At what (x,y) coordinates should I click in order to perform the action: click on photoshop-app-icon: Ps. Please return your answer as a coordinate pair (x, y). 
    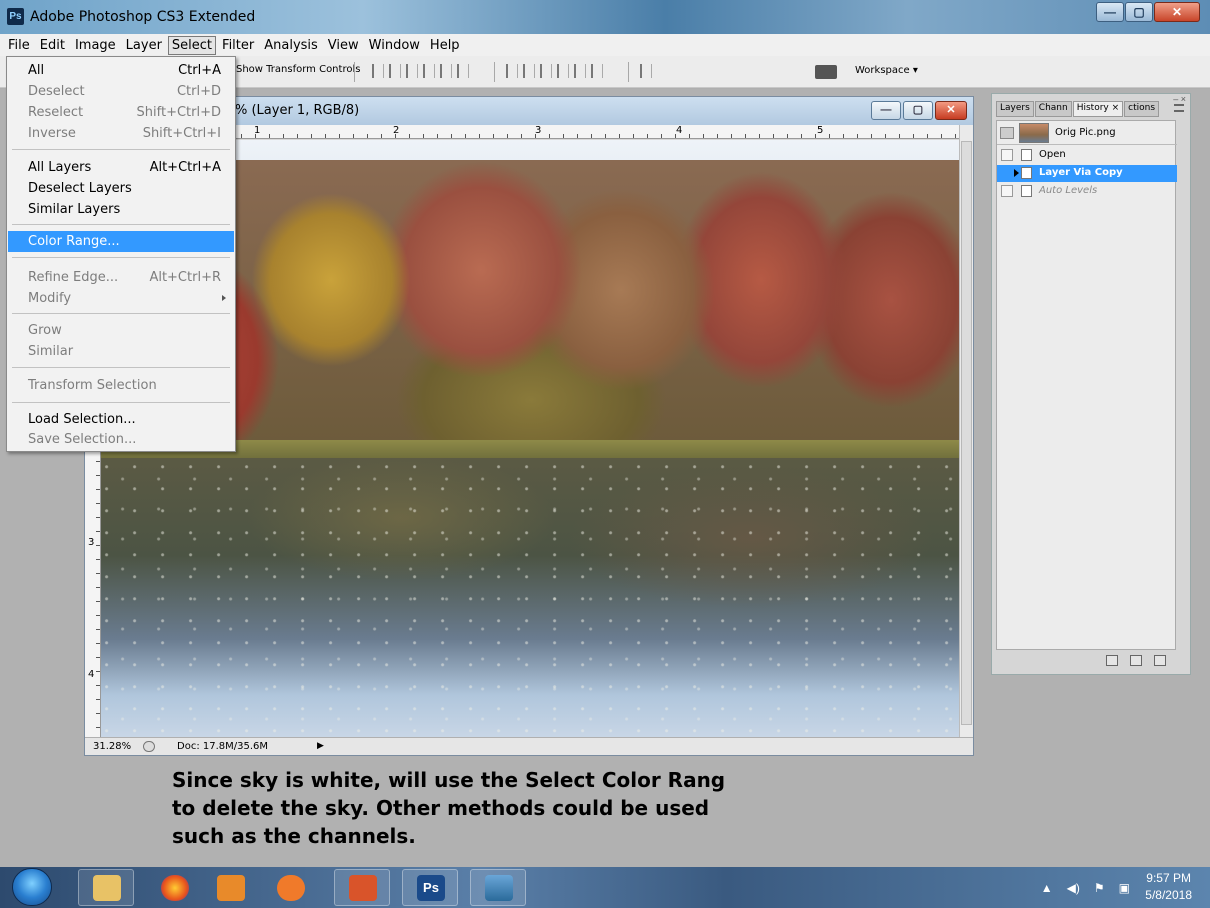
    Looking at the image, I should click on (15, 16).